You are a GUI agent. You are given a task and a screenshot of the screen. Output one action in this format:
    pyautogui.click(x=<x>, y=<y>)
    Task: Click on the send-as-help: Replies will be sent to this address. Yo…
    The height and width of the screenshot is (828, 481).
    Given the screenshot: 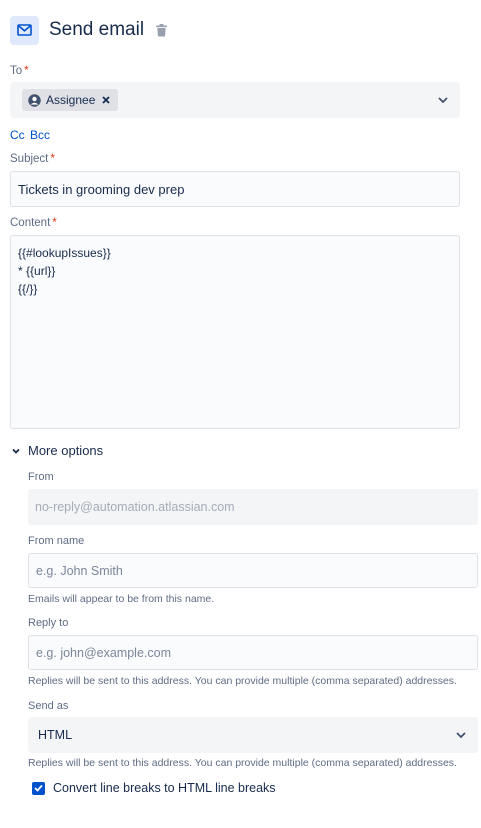 What is the action you would take?
    pyautogui.click(x=242, y=763)
    